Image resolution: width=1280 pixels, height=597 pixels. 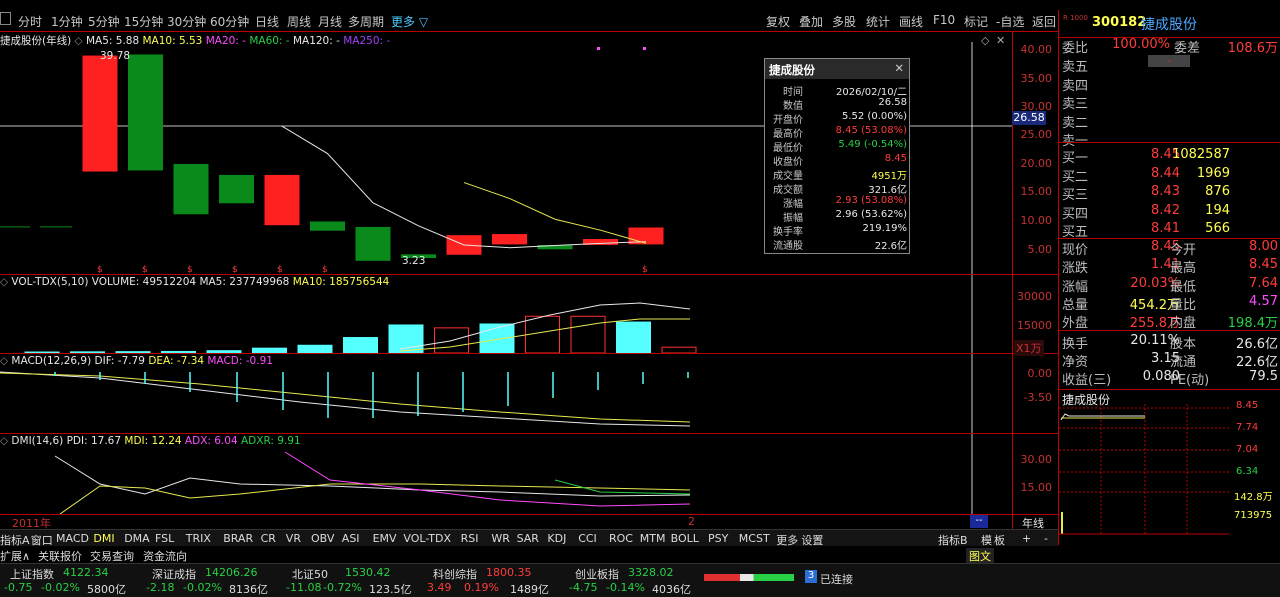 I want to click on popup-row: 最低价 5.49 (-0.54%), so click(x=838, y=146).